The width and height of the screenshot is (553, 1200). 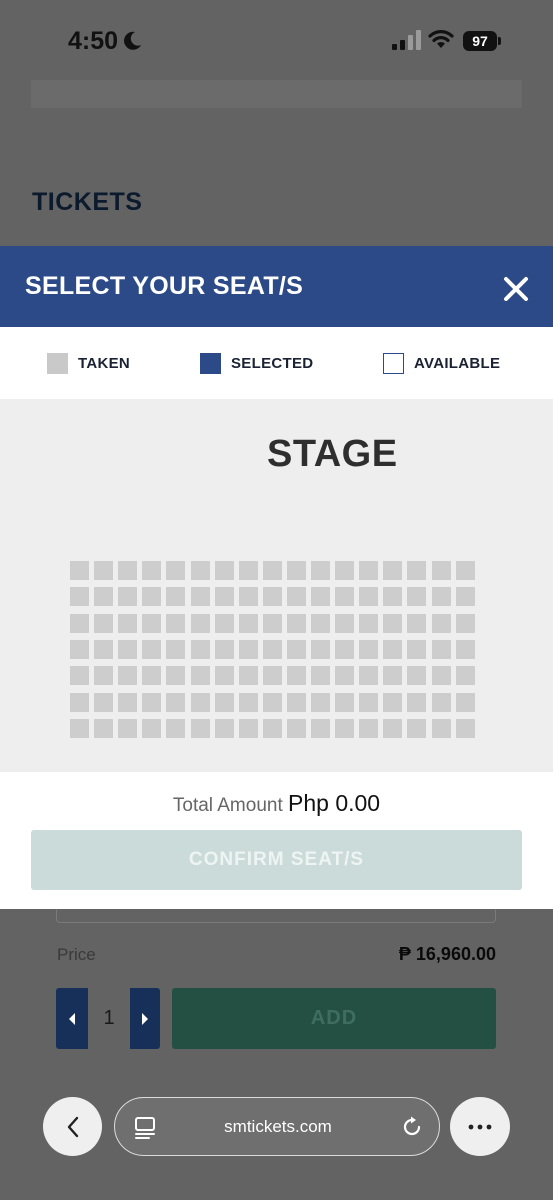 I want to click on back-button, so click(x=72, y=1126).